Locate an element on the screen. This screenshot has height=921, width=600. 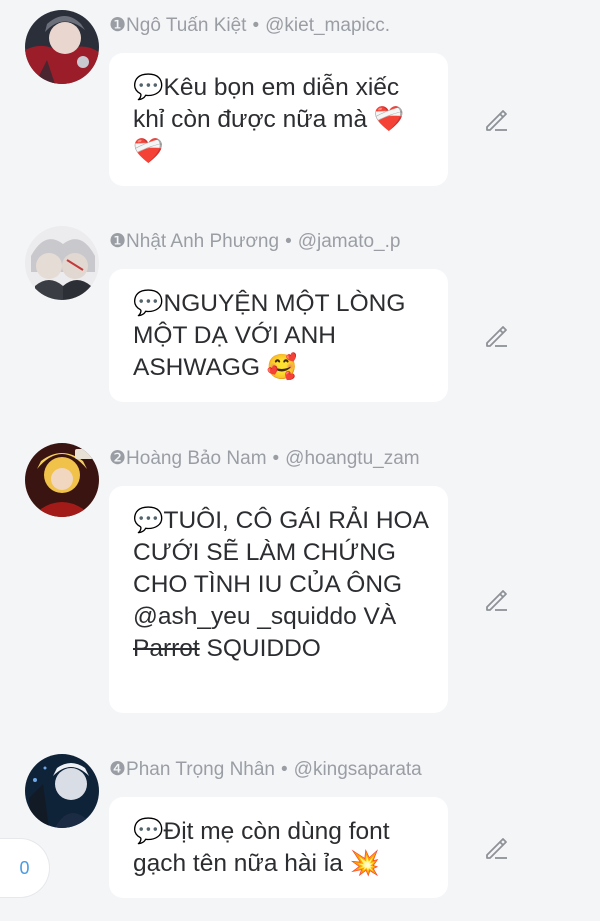
comment-meta: ❶Ngô Tuấn Kiệt • @kiet_mapicc. is located at coordinates (249, 25).